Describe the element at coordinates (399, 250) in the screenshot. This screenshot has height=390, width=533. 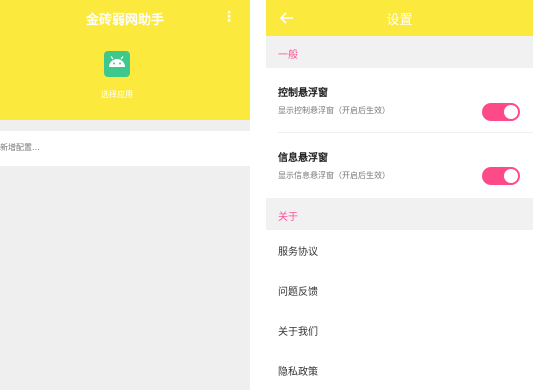
I see `about-item-service-agreement: 服务协议` at that location.